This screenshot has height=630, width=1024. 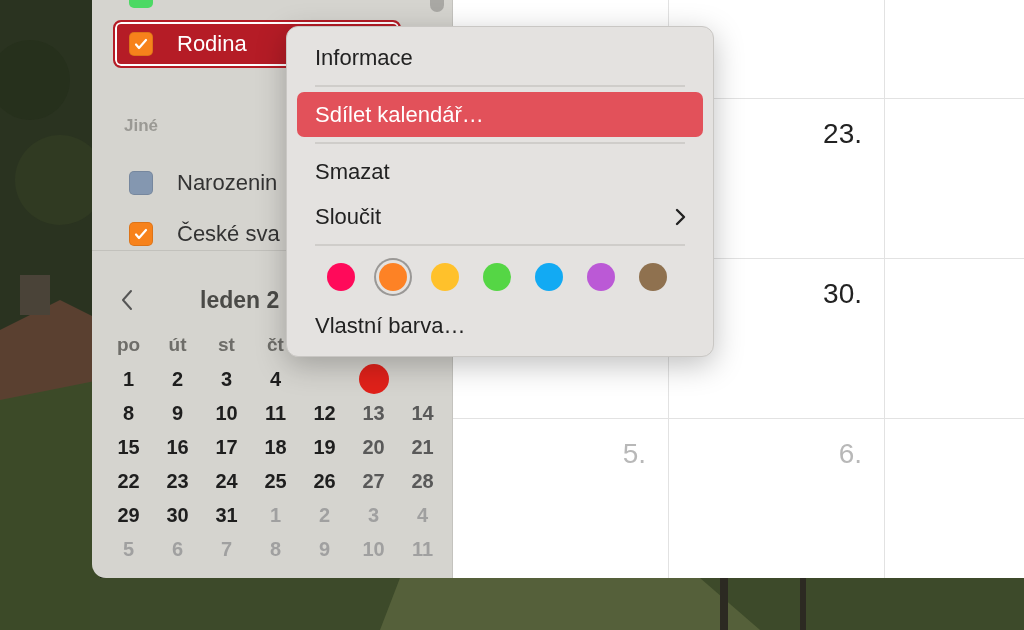 What do you see at coordinates (275, 412) in the screenshot?
I see `day-number: 11` at bounding box center [275, 412].